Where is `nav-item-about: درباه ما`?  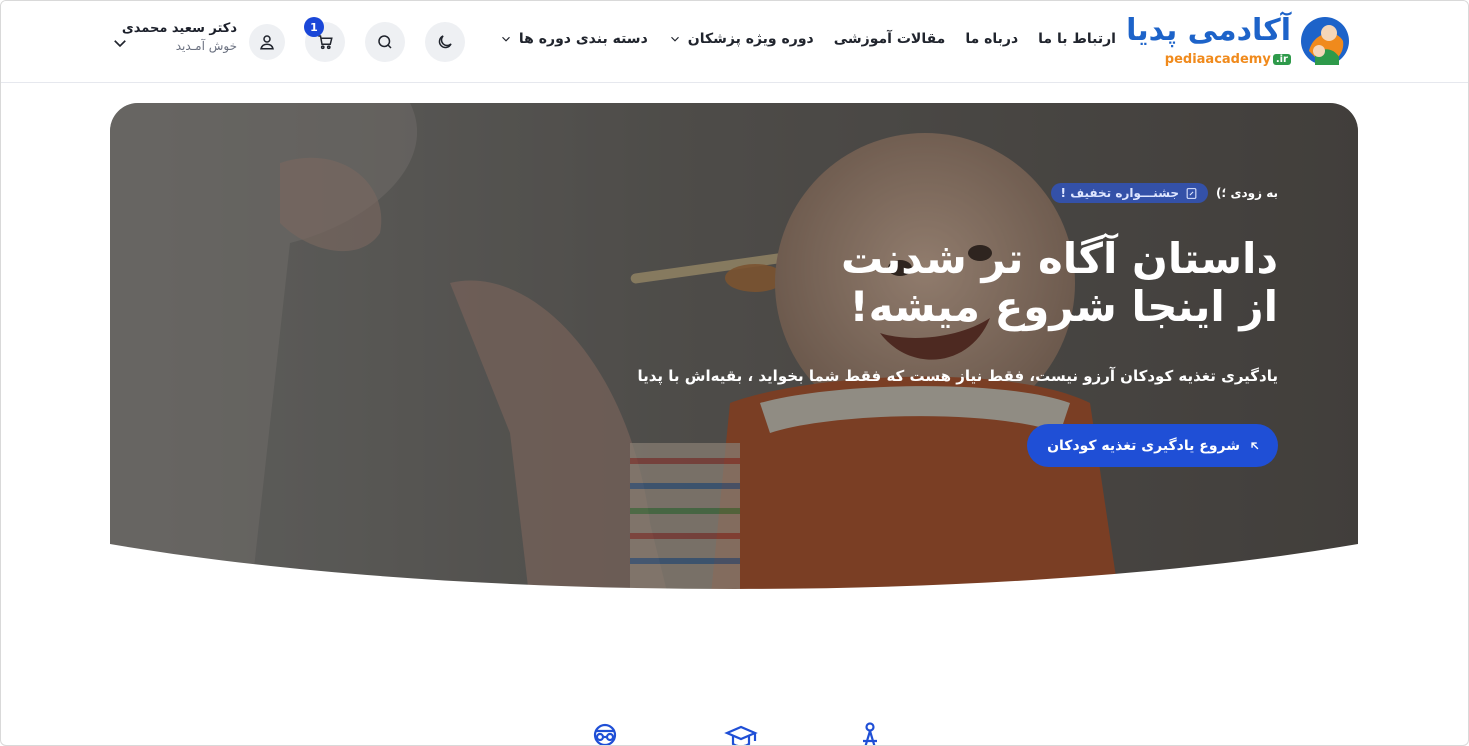
nav-item-about: درباه ما is located at coordinates (991, 39).